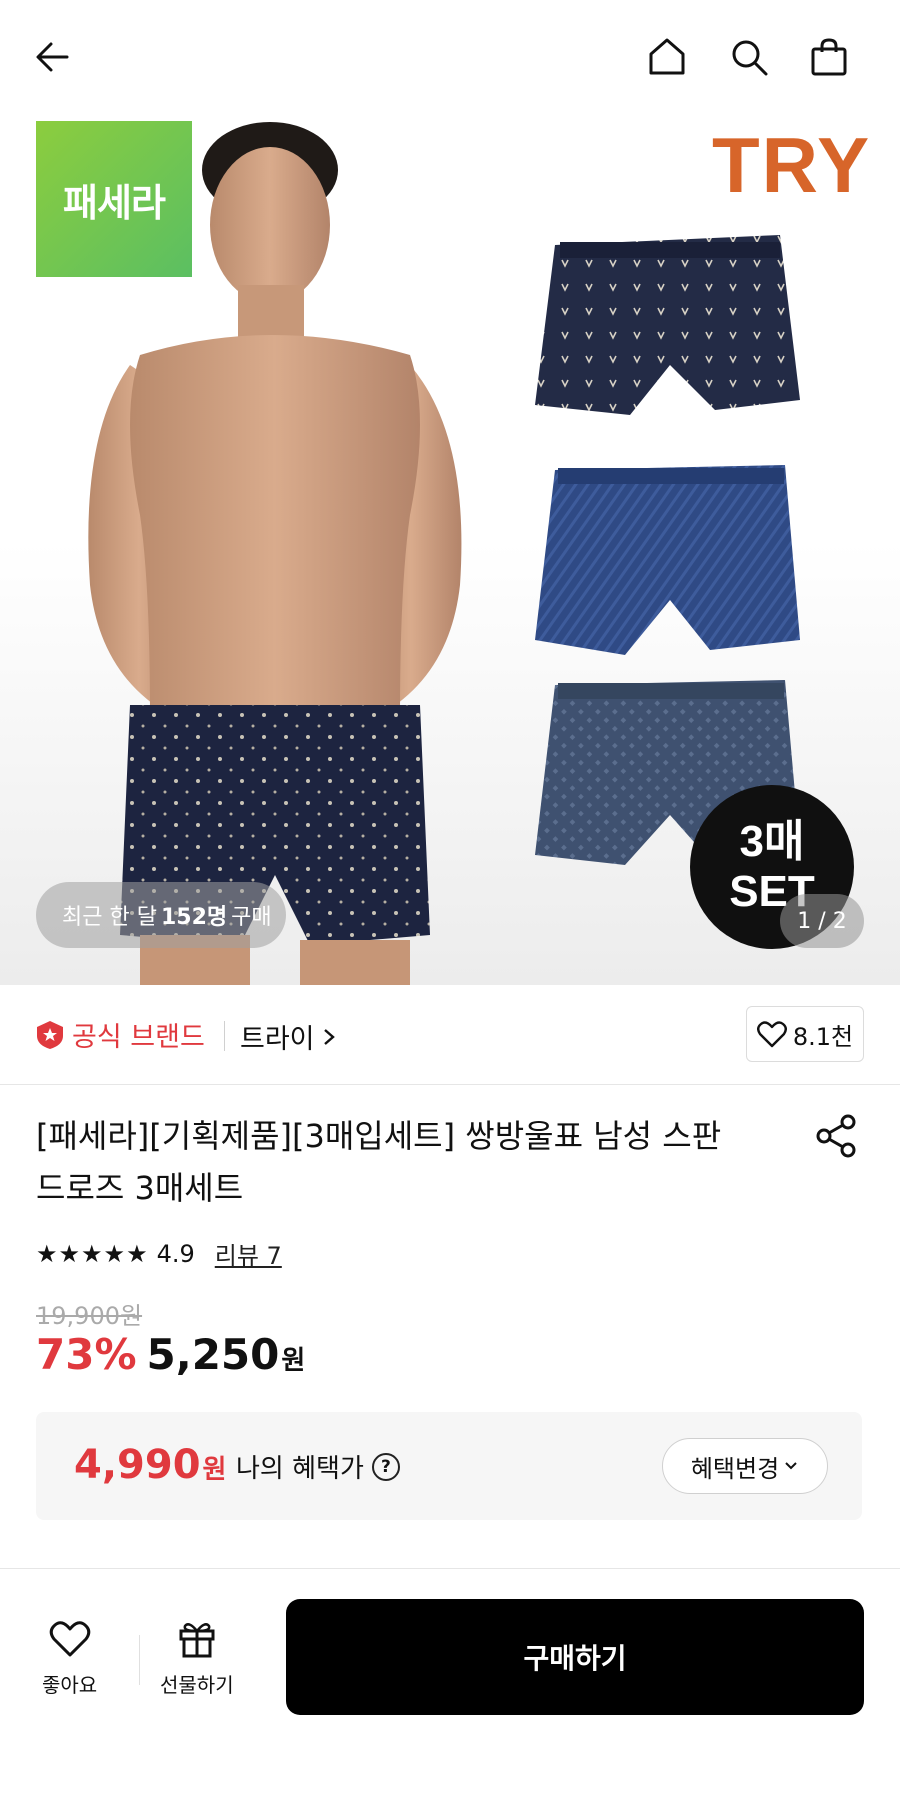 The width and height of the screenshot is (900, 1817). I want to click on official-brand-badge: 공식 브랜드, so click(120, 1034).